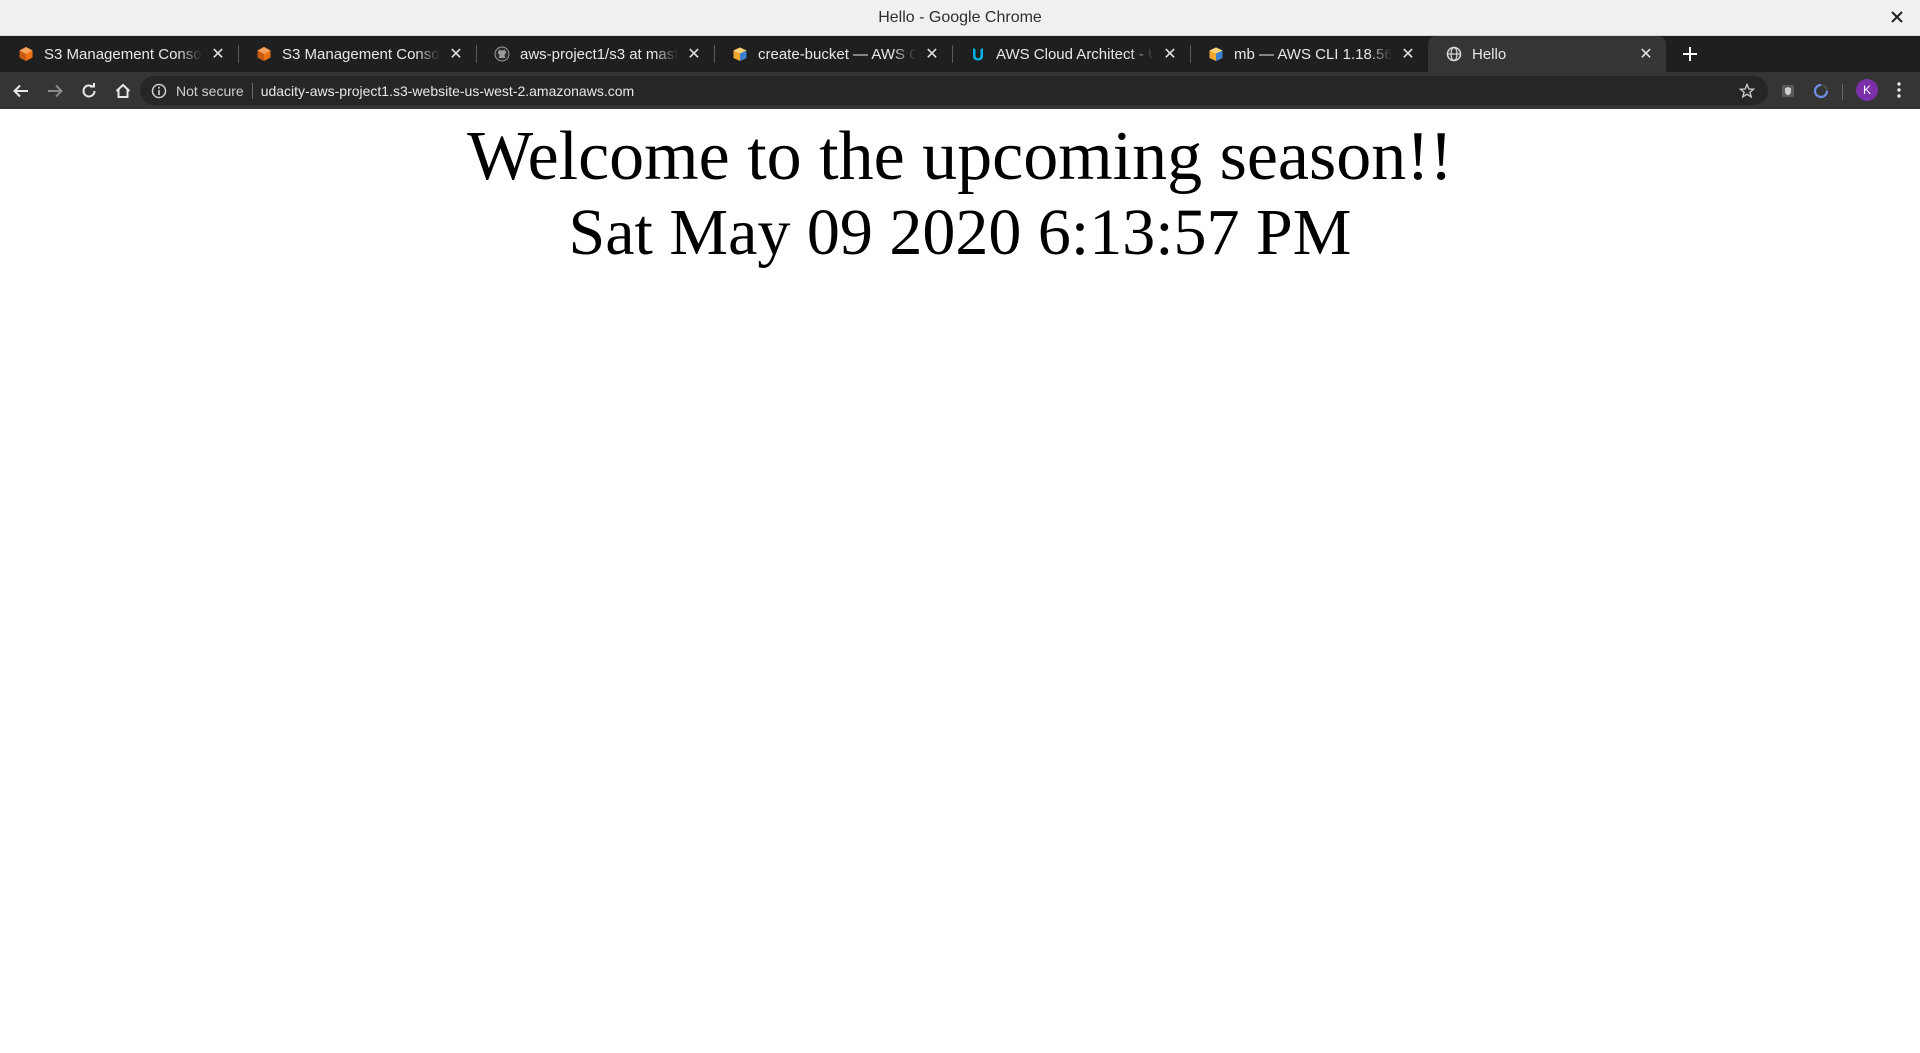 This screenshot has height=1053, width=1920. What do you see at coordinates (502, 54) in the screenshot?
I see `github-icon` at bounding box center [502, 54].